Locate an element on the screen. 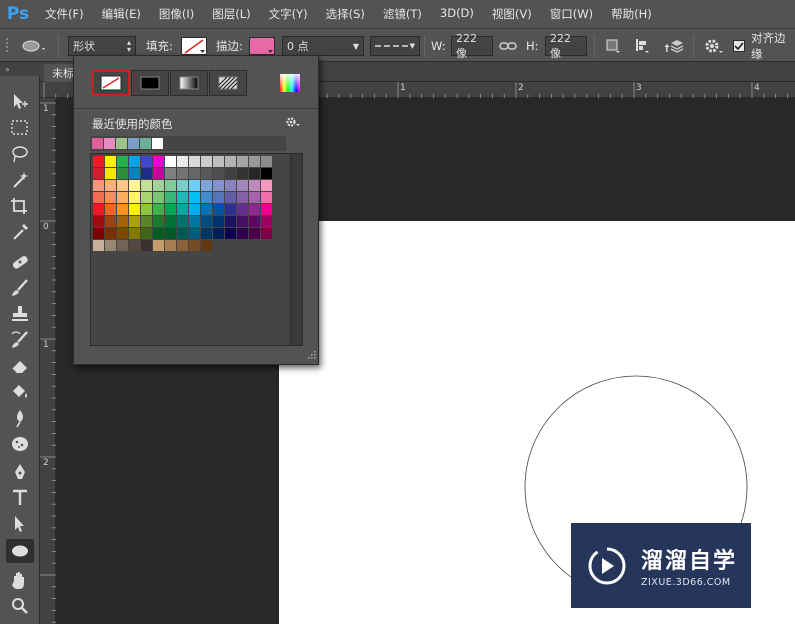  zoom-tool-icon is located at coordinates (20, 606).